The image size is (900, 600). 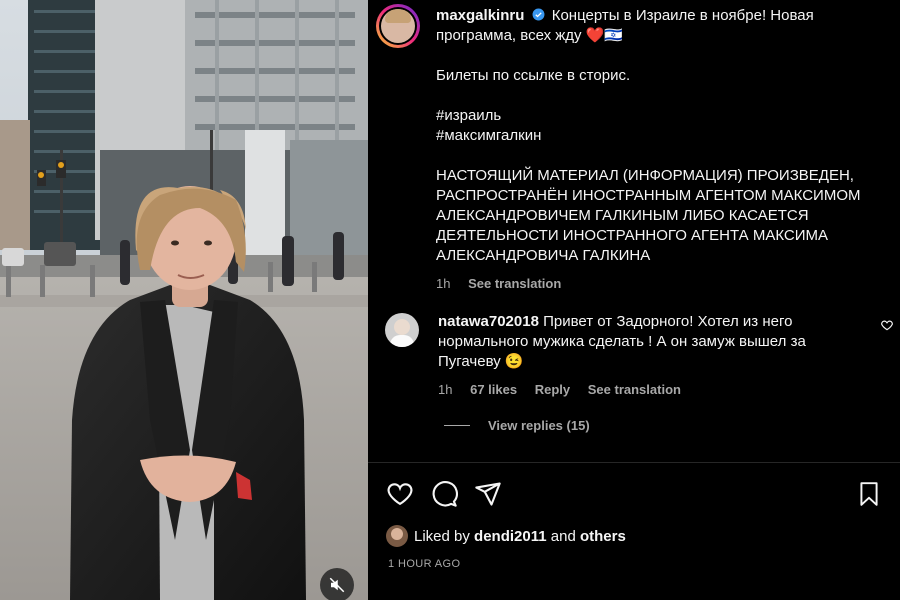 What do you see at coordinates (887, 325) in the screenshot?
I see `small-heart-icon` at bounding box center [887, 325].